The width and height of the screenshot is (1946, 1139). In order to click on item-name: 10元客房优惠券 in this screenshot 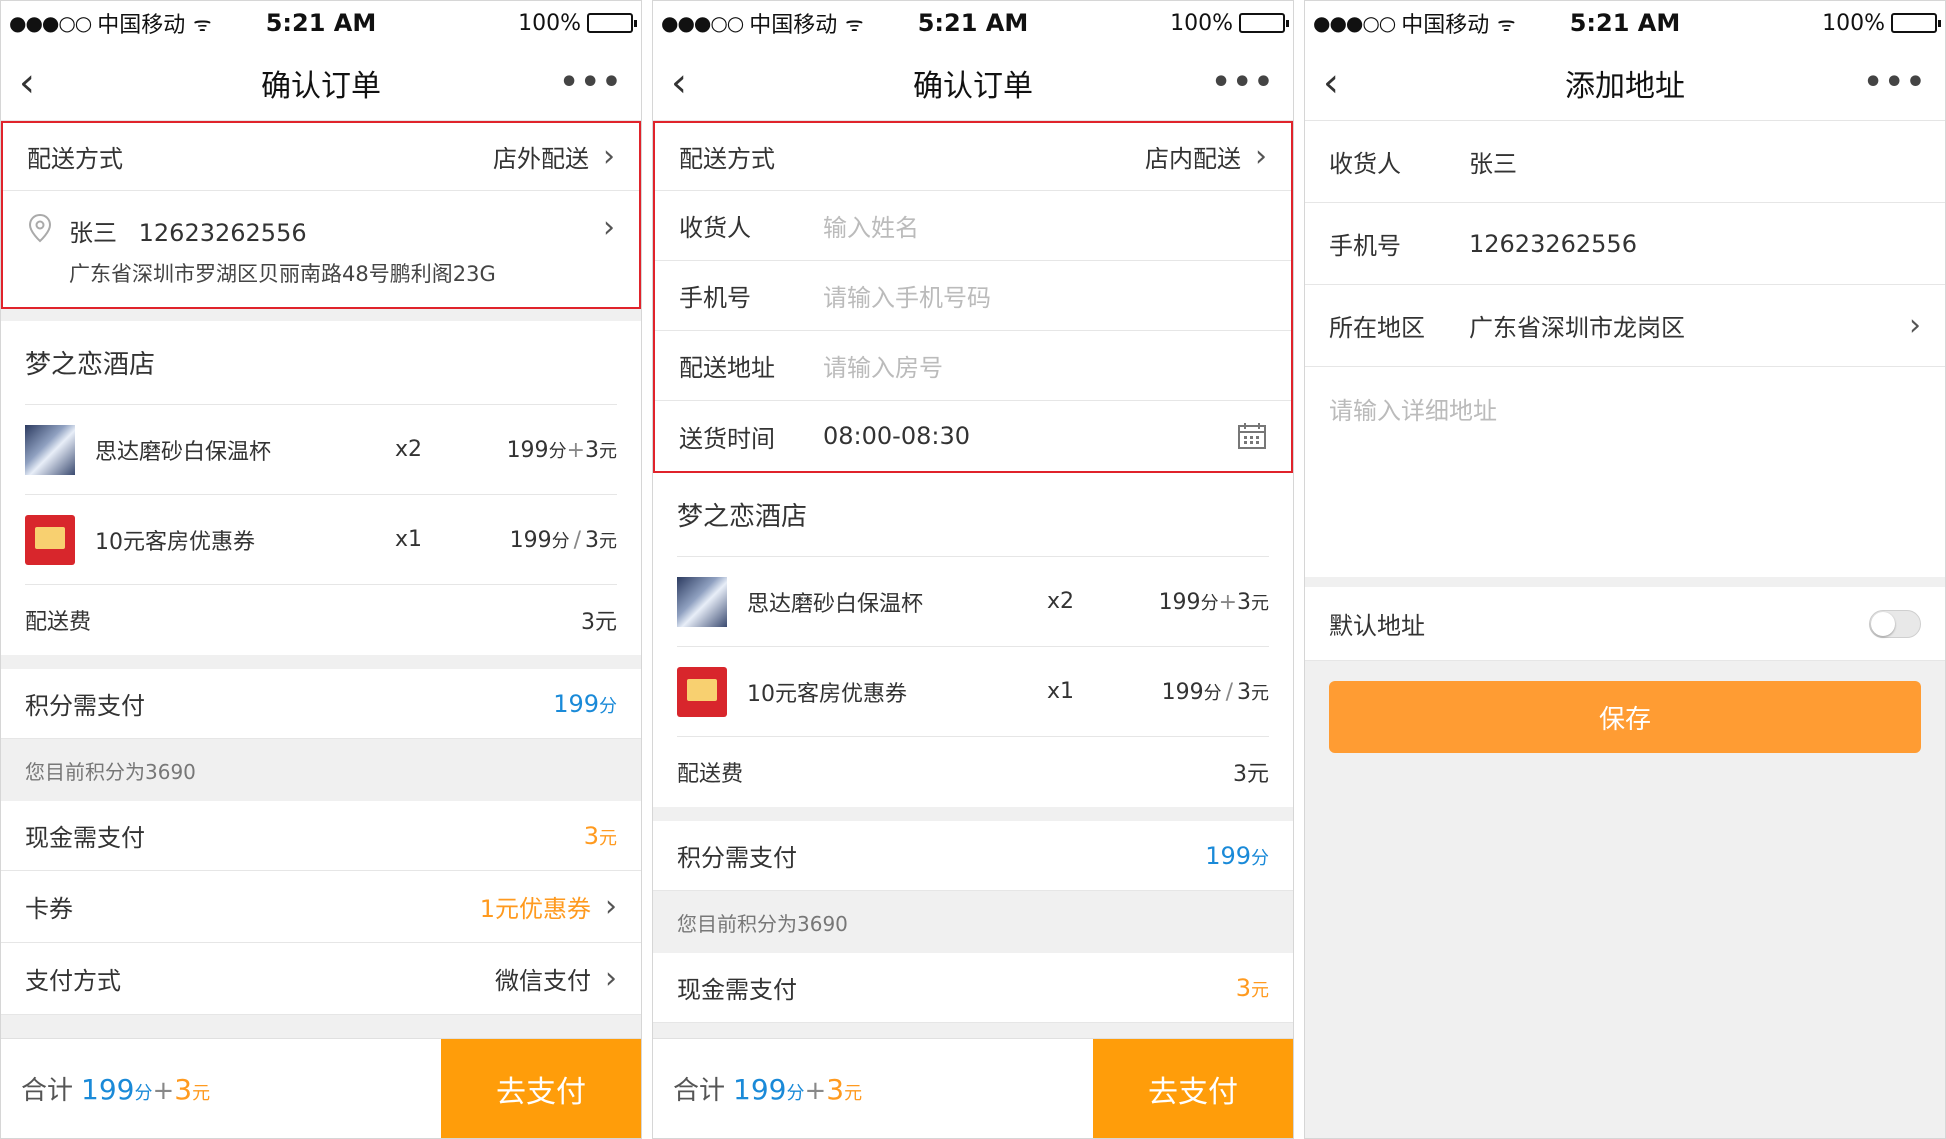, I will do `click(827, 694)`.